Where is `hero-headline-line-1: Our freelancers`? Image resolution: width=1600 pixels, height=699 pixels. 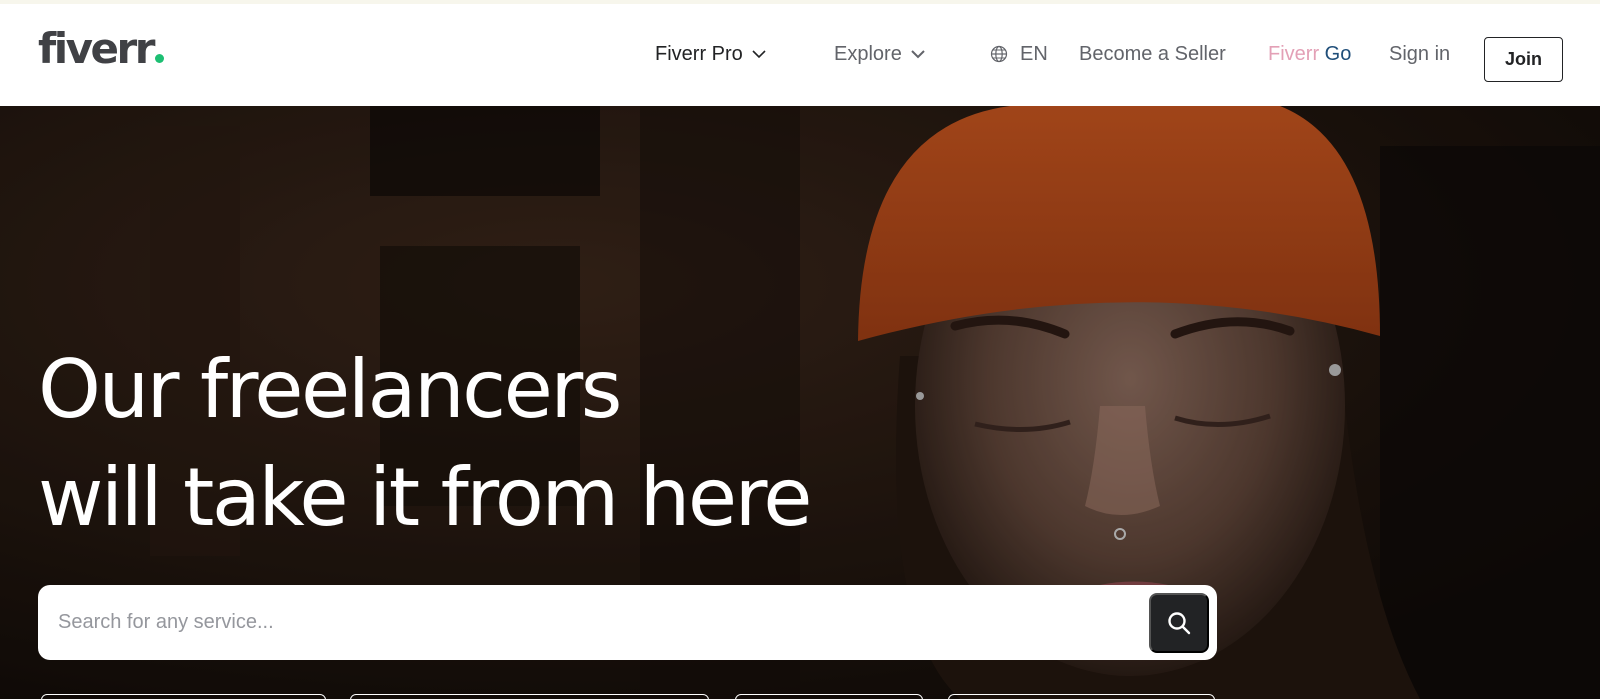
hero-headline-line-1: Our freelancers is located at coordinates (330, 389).